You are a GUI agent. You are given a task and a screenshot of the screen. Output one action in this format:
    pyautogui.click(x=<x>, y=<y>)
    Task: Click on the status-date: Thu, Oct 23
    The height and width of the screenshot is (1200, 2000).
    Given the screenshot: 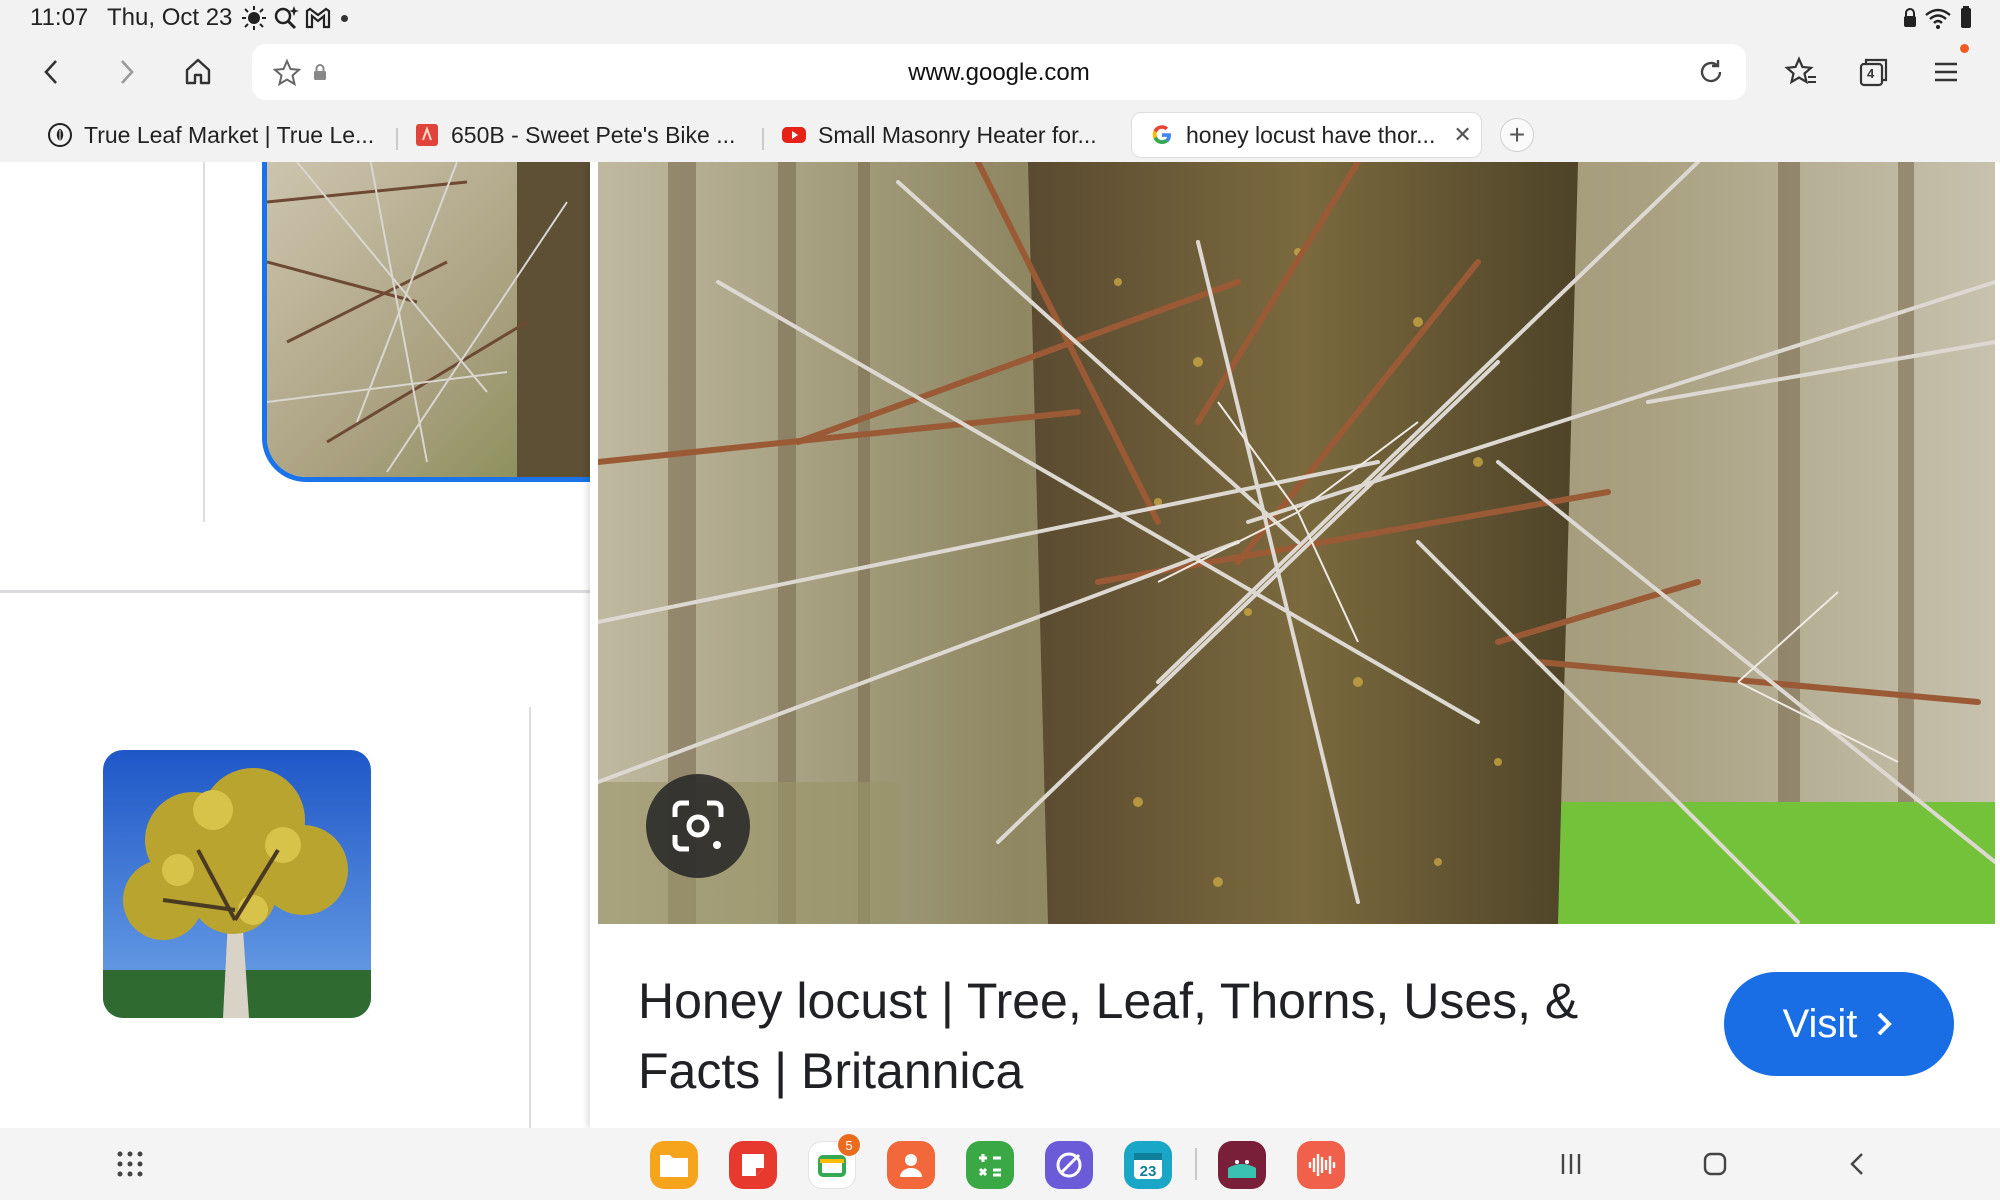 What is the action you would take?
    pyautogui.click(x=170, y=17)
    